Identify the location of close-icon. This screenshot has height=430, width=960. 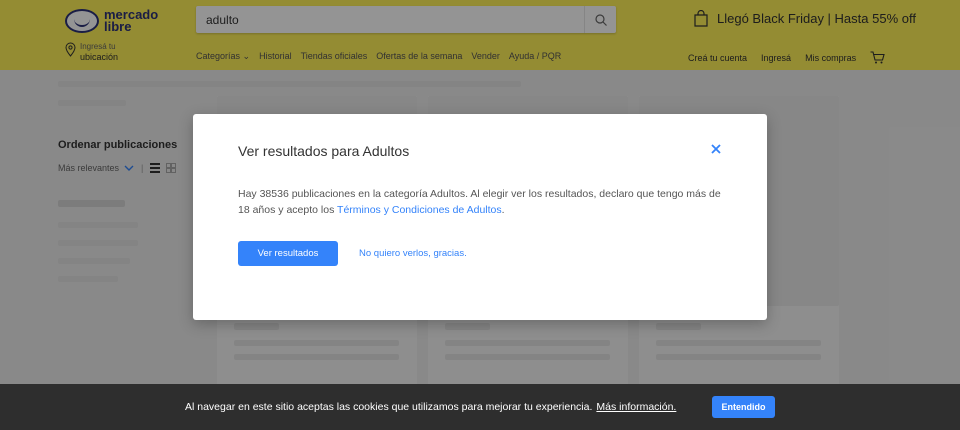
(716, 149).